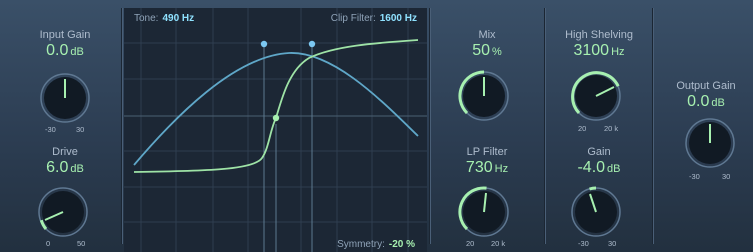  What do you see at coordinates (487, 51) in the screenshot?
I see `mix-value: 50%` at bounding box center [487, 51].